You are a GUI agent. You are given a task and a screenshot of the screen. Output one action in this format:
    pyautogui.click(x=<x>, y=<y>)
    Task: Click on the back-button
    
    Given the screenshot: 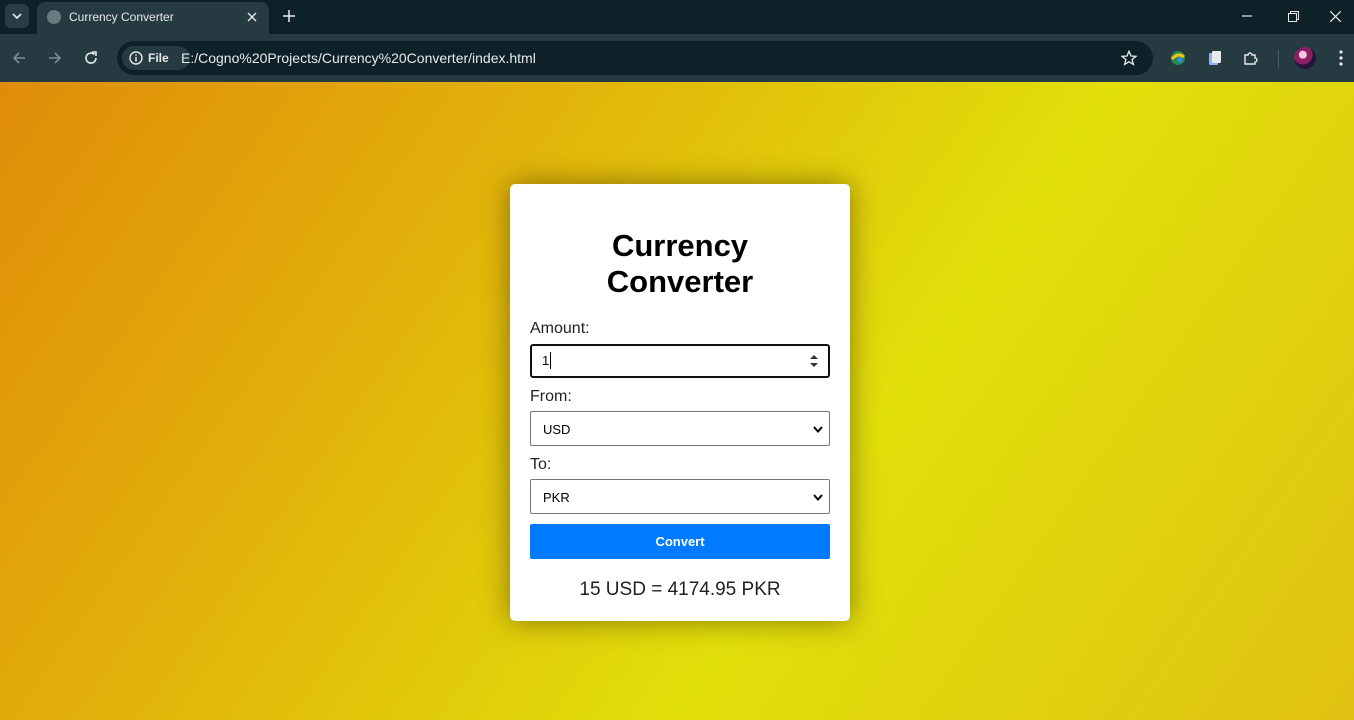 What is the action you would take?
    pyautogui.click(x=19, y=58)
    